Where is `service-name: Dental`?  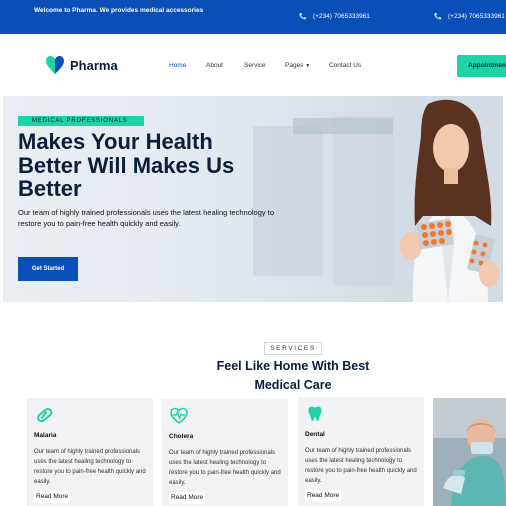
service-name: Dental is located at coordinates (315, 434).